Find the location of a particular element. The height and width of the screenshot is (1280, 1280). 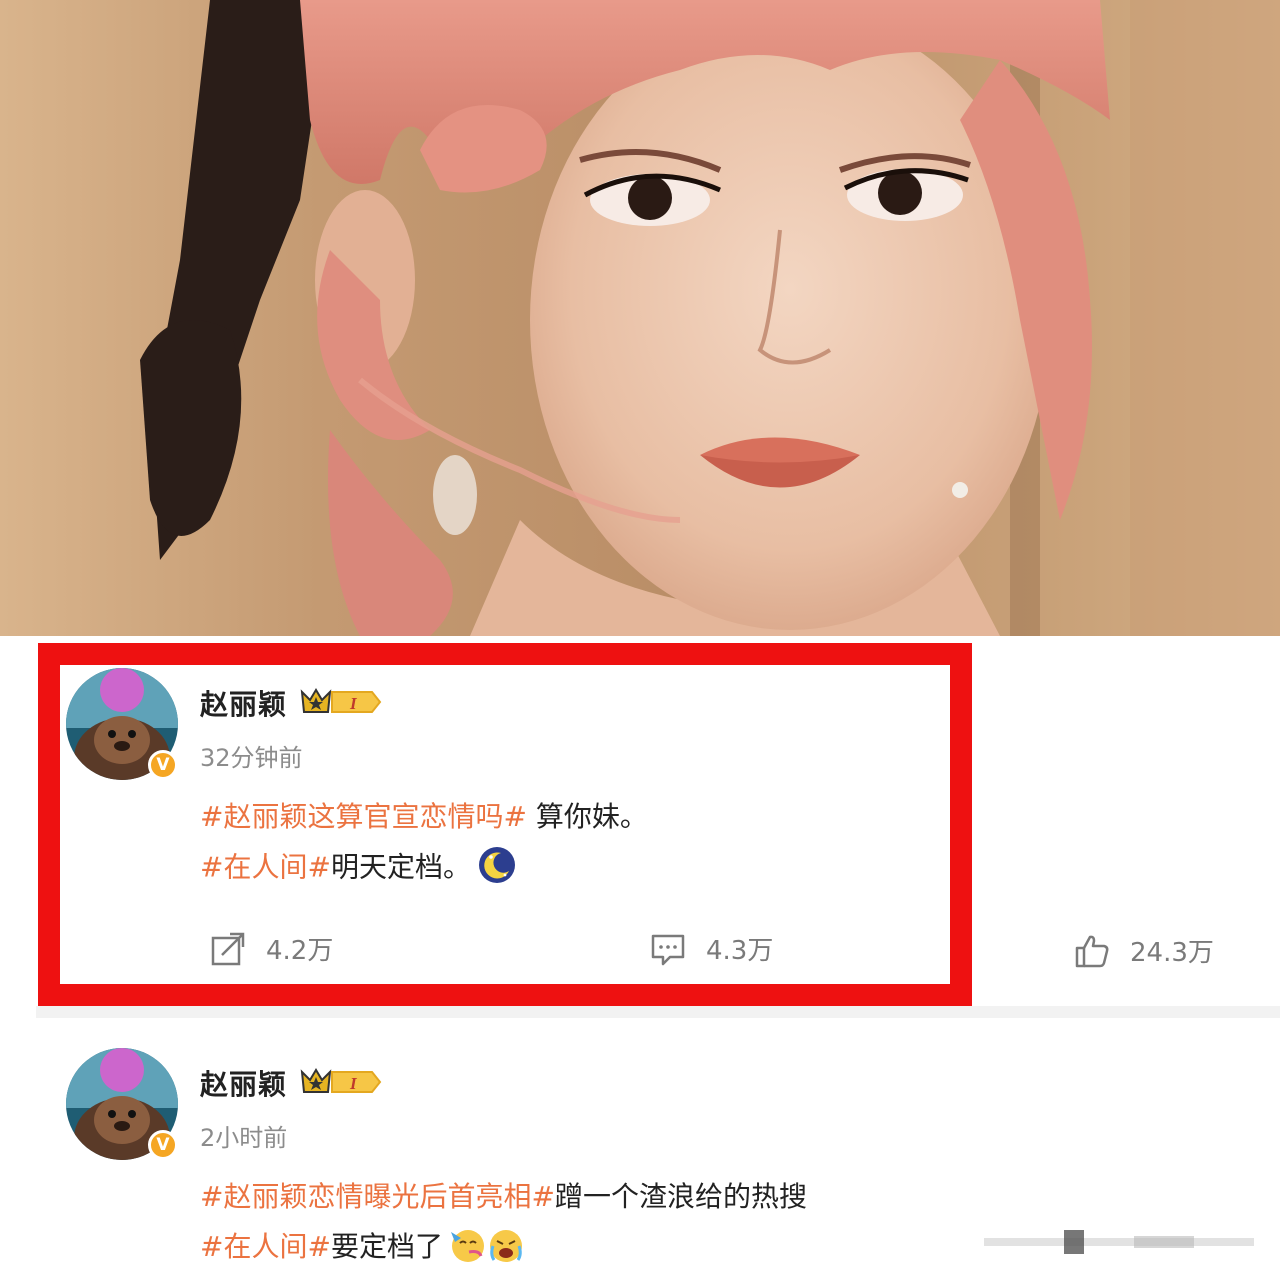

post-line: #在人间#要定档了 is located at coordinates (362, 1248).